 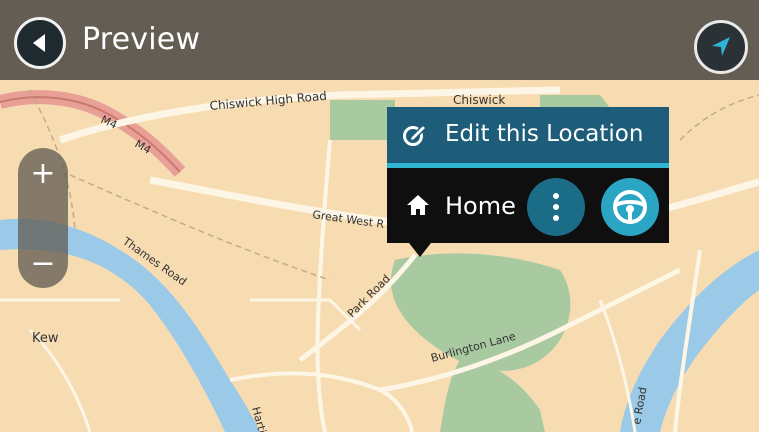 I want to click on steering-wheel-icon, so click(x=630, y=207).